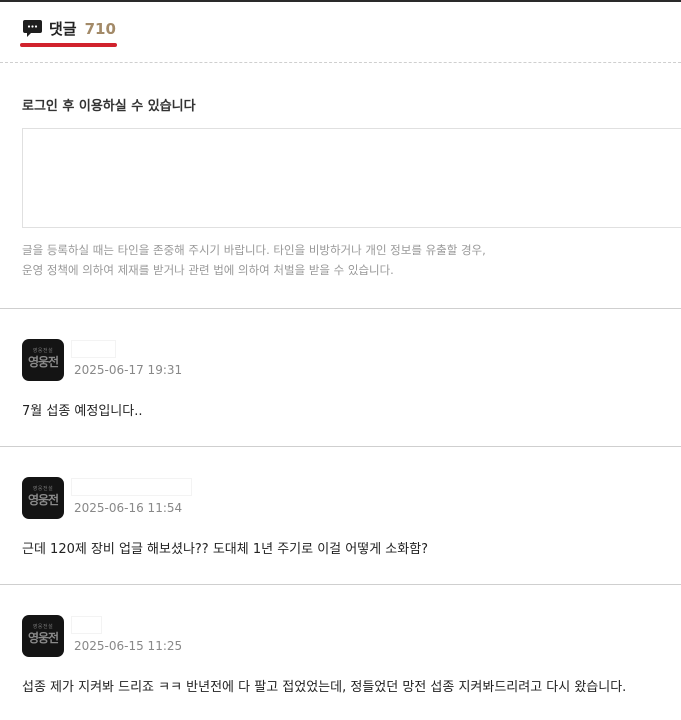 This screenshot has width=681, height=720. What do you see at coordinates (351, 178) in the screenshot?
I see `comment-input` at bounding box center [351, 178].